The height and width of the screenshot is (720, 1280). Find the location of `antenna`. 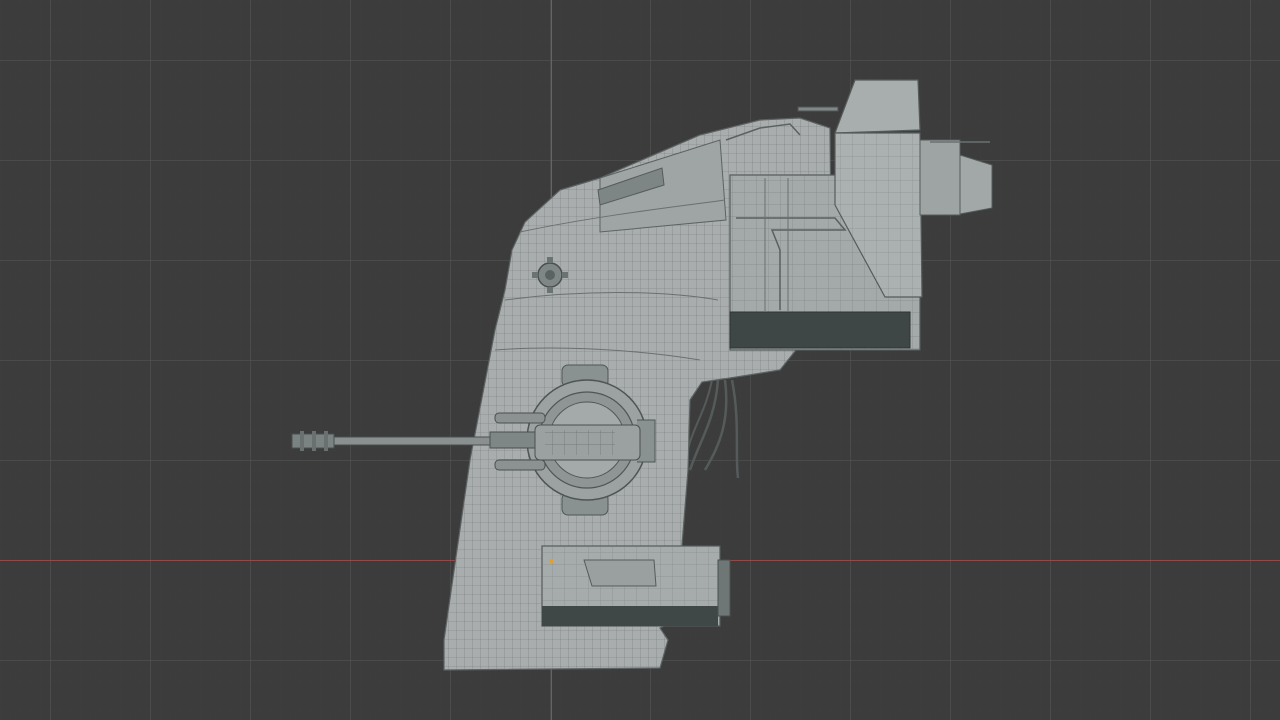

antenna is located at coordinates (818, 109).